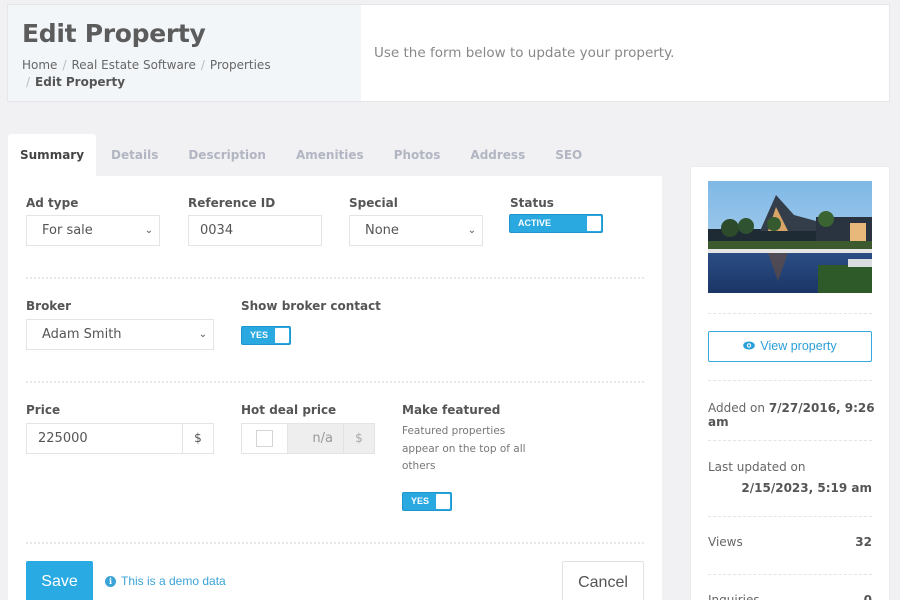 This screenshot has height=600, width=900. Describe the element at coordinates (311, 306) in the screenshot. I see `show-broker-contact-label: Show broker contact` at that location.